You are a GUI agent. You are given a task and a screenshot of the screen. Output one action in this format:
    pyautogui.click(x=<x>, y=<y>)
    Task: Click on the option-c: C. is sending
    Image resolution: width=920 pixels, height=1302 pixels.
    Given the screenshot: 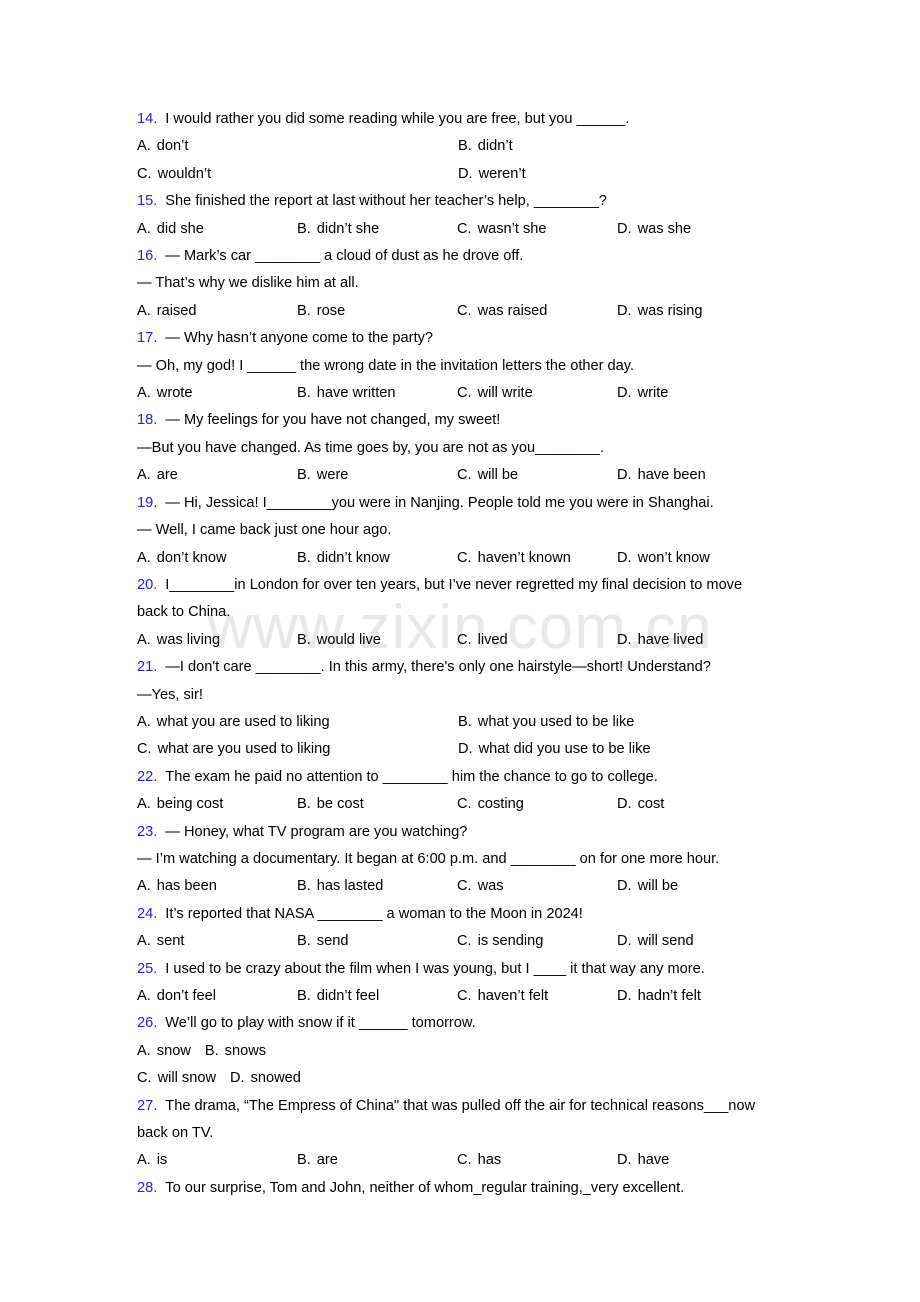 What is the action you would take?
    pyautogui.click(x=537, y=941)
    